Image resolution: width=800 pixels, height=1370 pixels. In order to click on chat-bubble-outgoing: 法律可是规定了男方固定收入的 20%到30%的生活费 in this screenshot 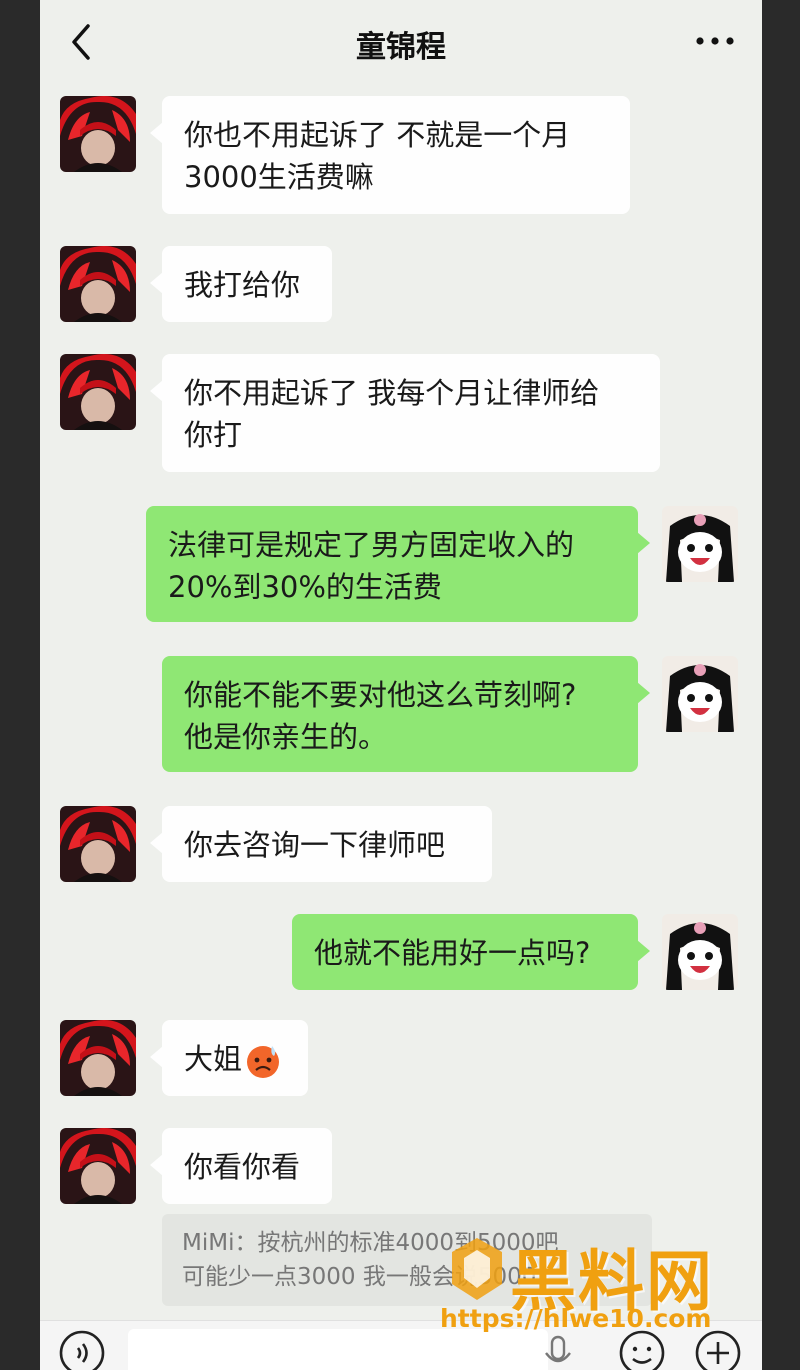, I will do `click(398, 564)`.